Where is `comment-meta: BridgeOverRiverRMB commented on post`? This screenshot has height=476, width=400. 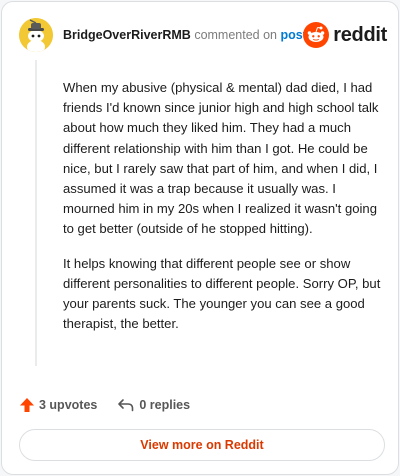 comment-meta: BridgeOverRiverRMB commented on post is located at coordinates (185, 35).